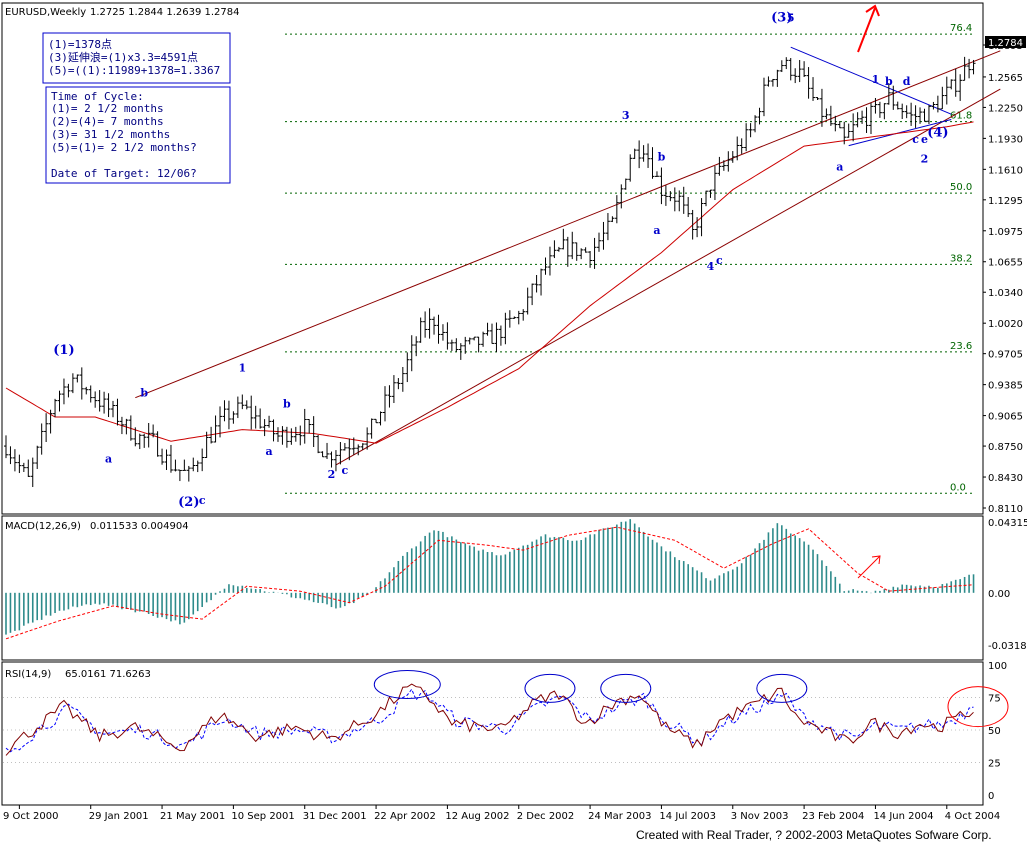 The width and height of the screenshot is (1027, 842). What do you see at coordinates (961, 346) in the screenshot?
I see `fib-level-label: 23.6` at bounding box center [961, 346].